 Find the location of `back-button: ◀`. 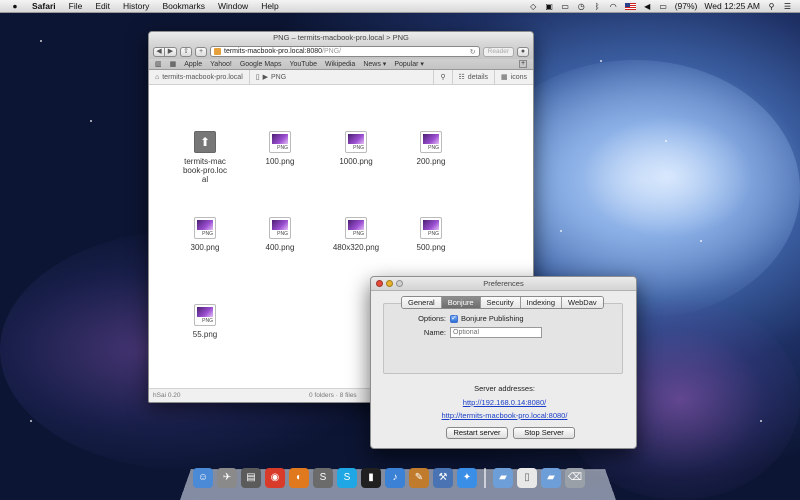

back-button: ◀ is located at coordinates (159, 51).